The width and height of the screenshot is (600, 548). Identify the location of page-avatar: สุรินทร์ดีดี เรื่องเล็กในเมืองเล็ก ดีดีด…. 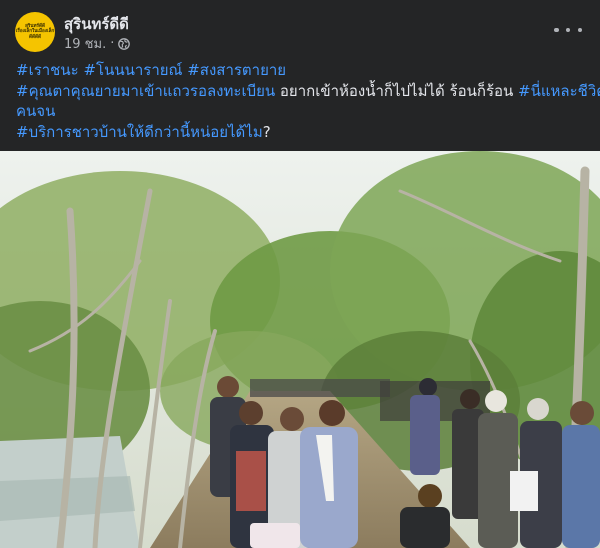
(35, 32).